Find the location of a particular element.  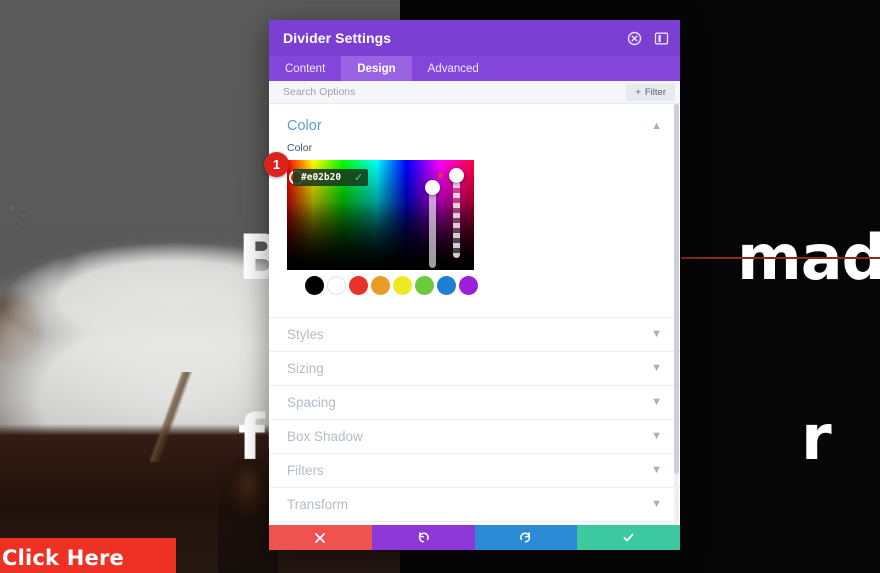

modal-title-actions is located at coordinates (648, 38).